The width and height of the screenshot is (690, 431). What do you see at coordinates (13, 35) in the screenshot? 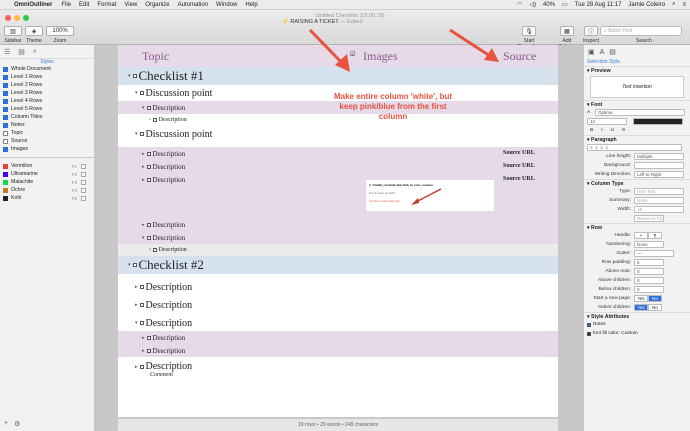
I see `sidebar-button: ▥ Sidebar` at bounding box center [13, 35].